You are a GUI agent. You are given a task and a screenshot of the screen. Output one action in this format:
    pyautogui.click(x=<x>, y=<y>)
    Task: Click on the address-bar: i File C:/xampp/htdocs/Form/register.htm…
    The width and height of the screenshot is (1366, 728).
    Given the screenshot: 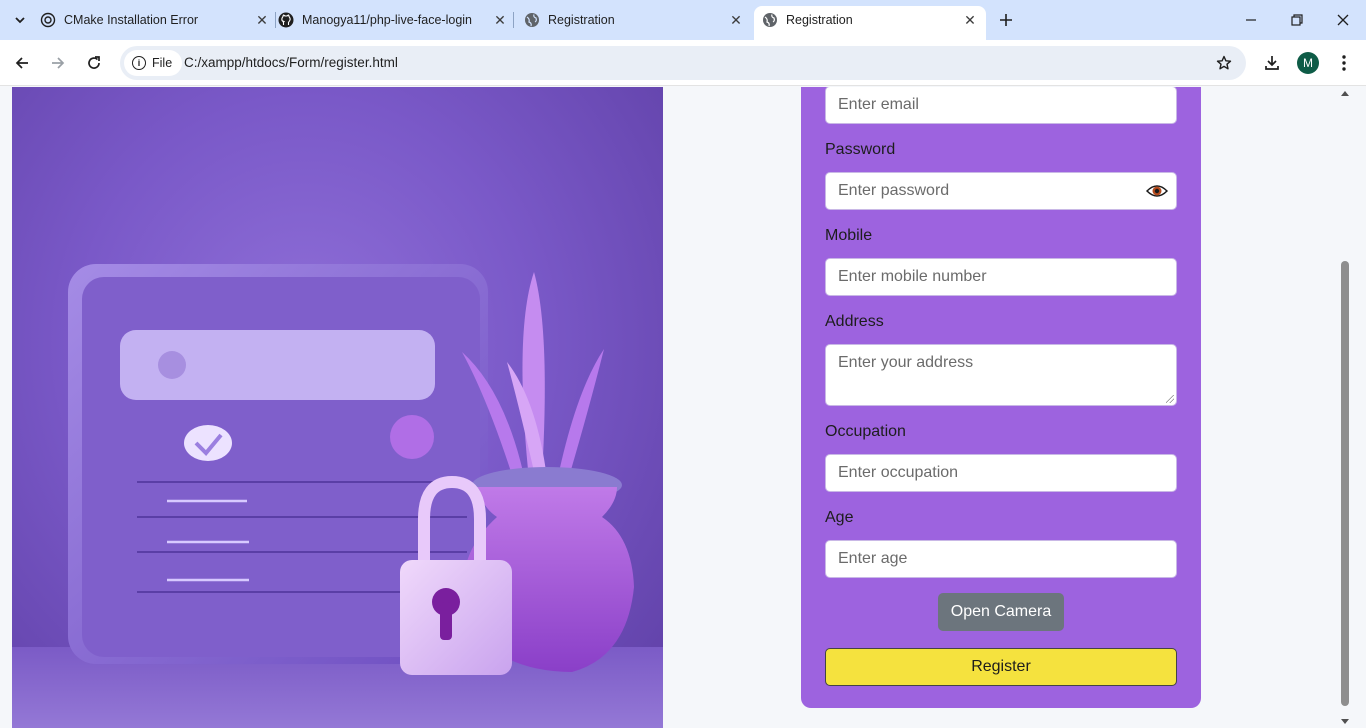 What is the action you would take?
    pyautogui.click(x=683, y=63)
    